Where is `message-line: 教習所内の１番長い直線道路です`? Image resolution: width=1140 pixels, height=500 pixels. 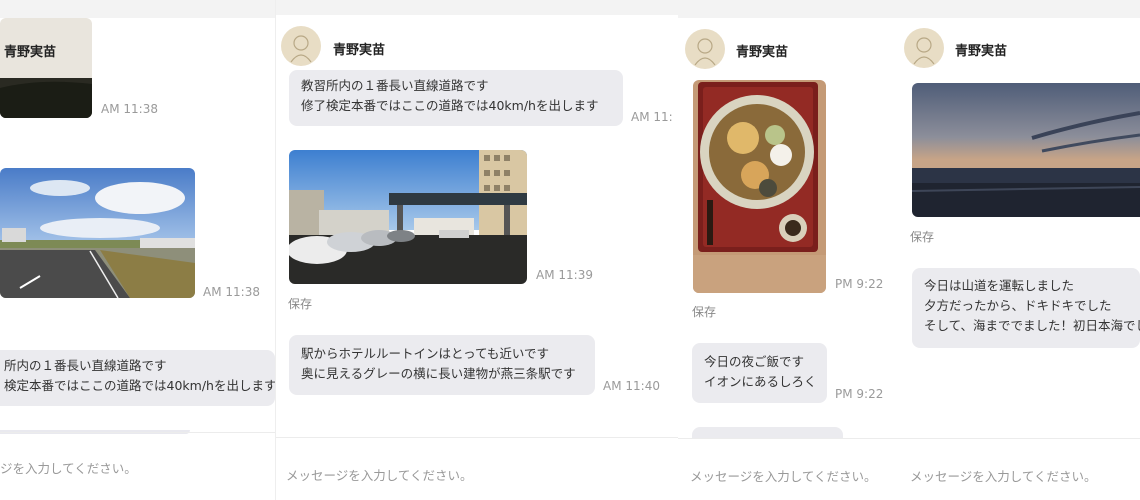
message-line: 教習所内の１番長い直線道路です is located at coordinates (395, 85).